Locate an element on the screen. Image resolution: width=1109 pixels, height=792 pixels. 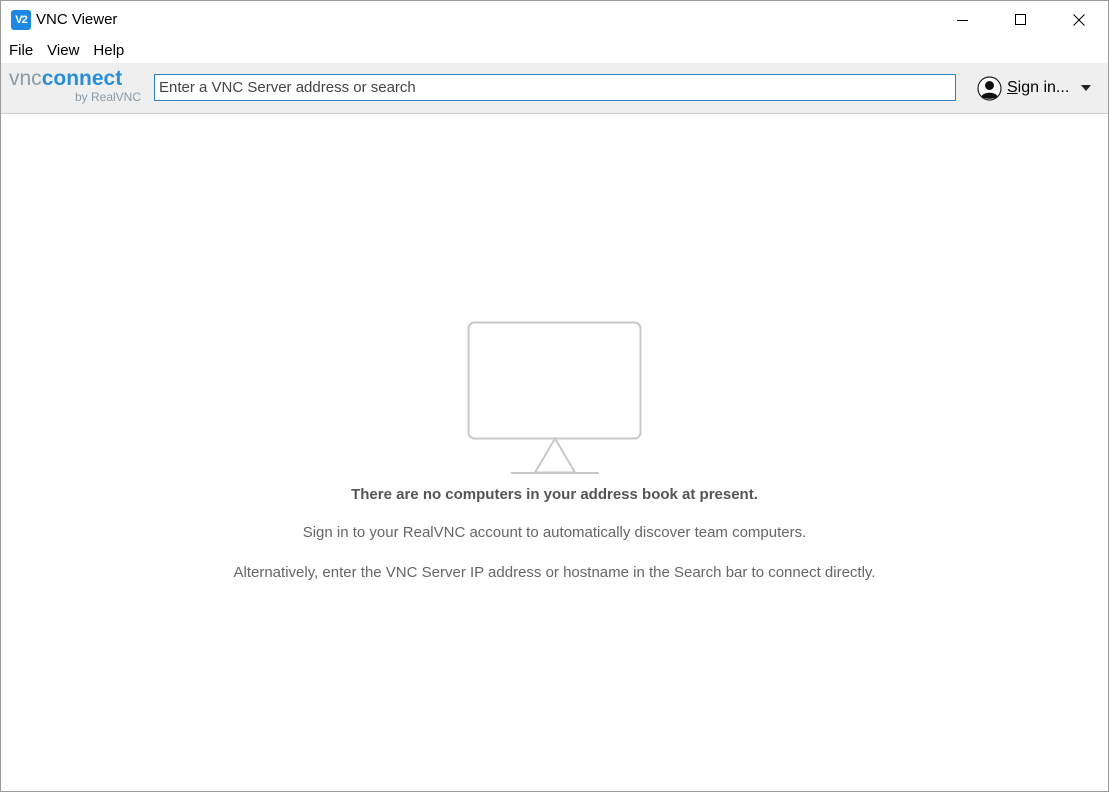
minimize-button is located at coordinates (963, 19).